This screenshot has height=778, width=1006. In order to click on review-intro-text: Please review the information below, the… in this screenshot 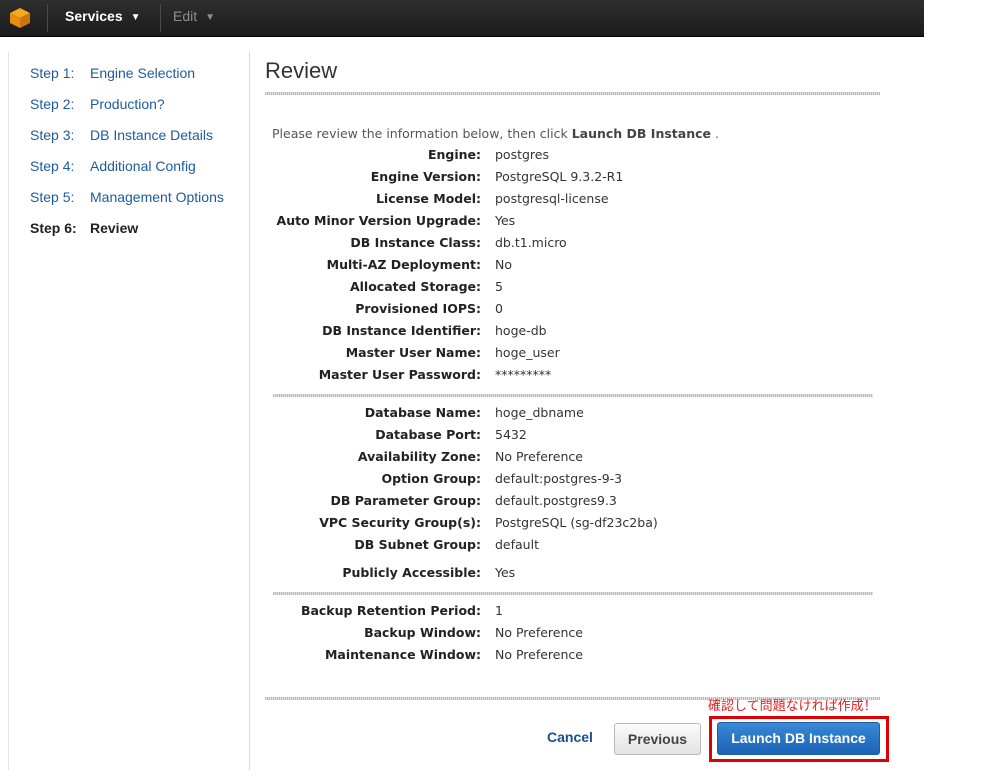, I will do `click(495, 133)`.